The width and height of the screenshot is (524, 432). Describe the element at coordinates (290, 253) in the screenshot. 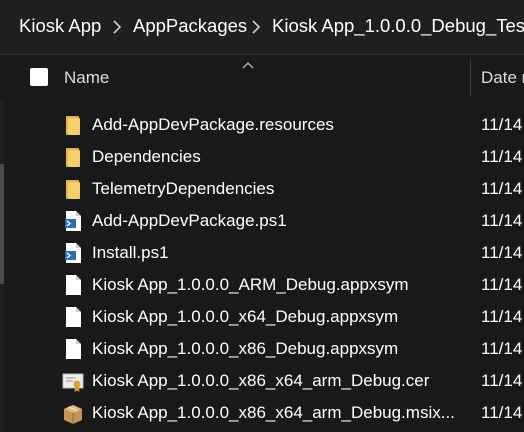

I see `list-item: Install.ps1 11/14` at that location.